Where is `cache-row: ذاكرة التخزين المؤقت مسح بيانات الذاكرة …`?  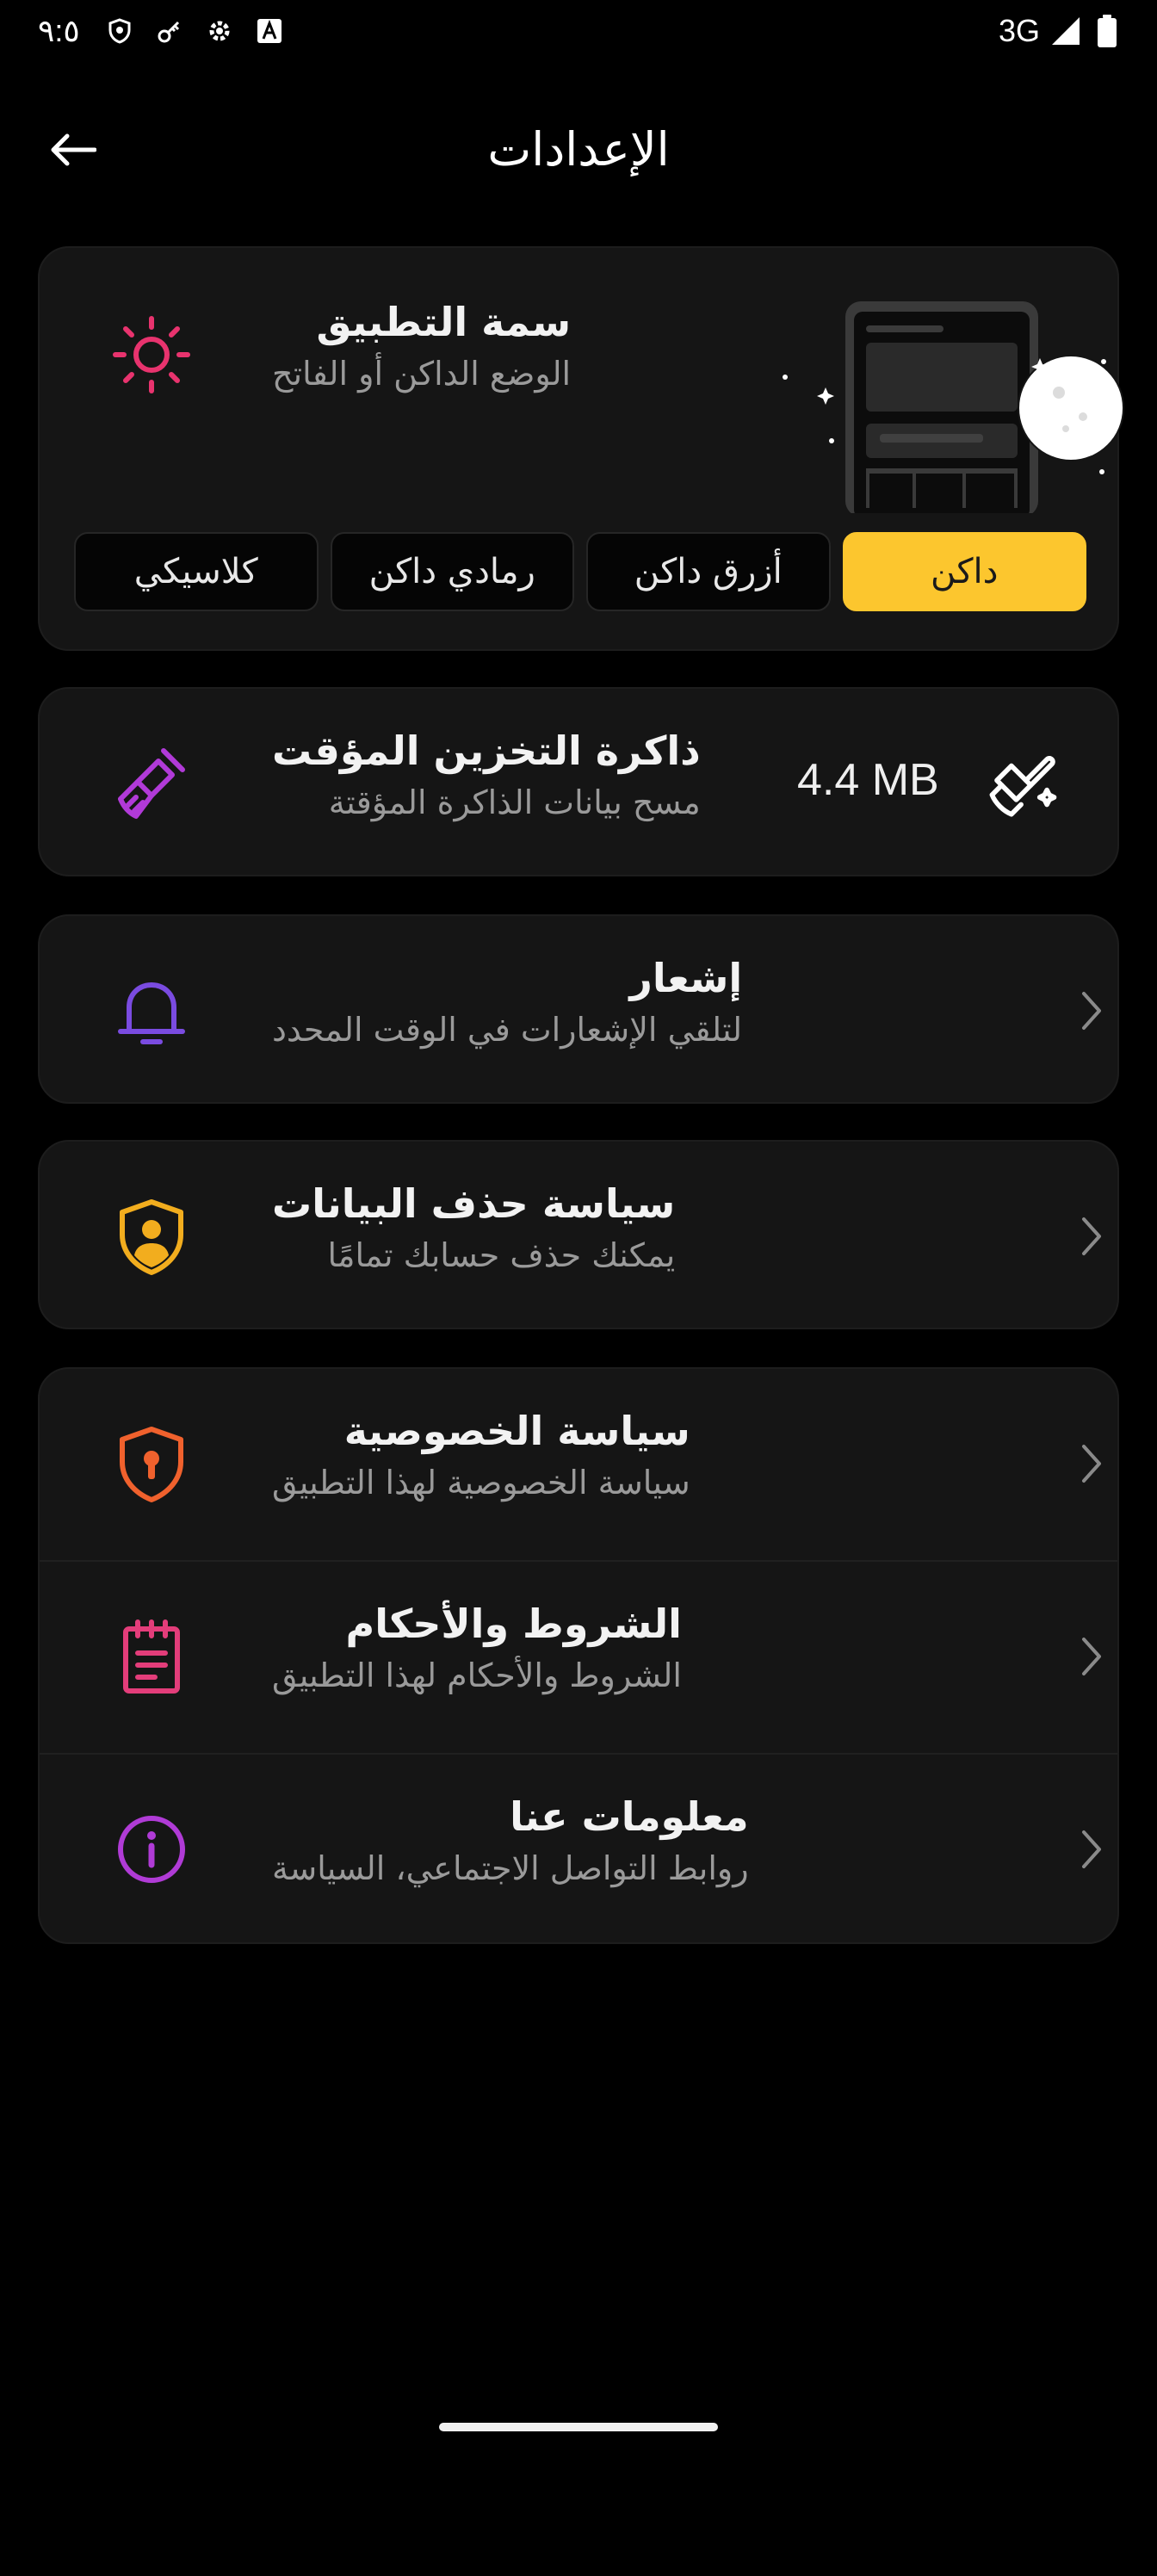
cache-row: ذاكرة التخزين المؤقت مسح بيانات الذاكرة … is located at coordinates (579, 783).